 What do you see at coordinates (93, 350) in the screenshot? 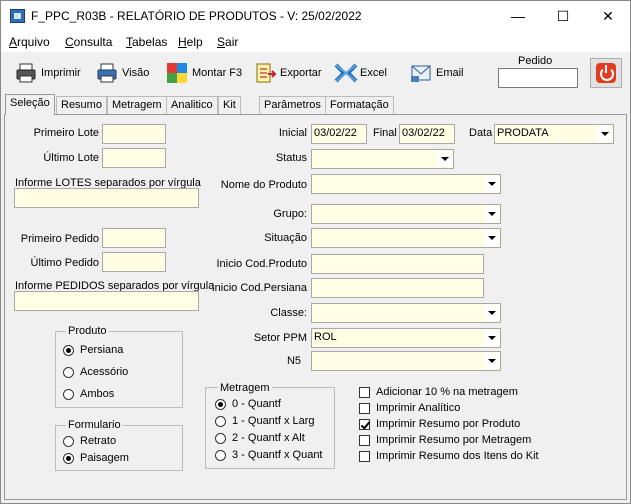
I see `produto-option-persiana: Persiana` at bounding box center [93, 350].